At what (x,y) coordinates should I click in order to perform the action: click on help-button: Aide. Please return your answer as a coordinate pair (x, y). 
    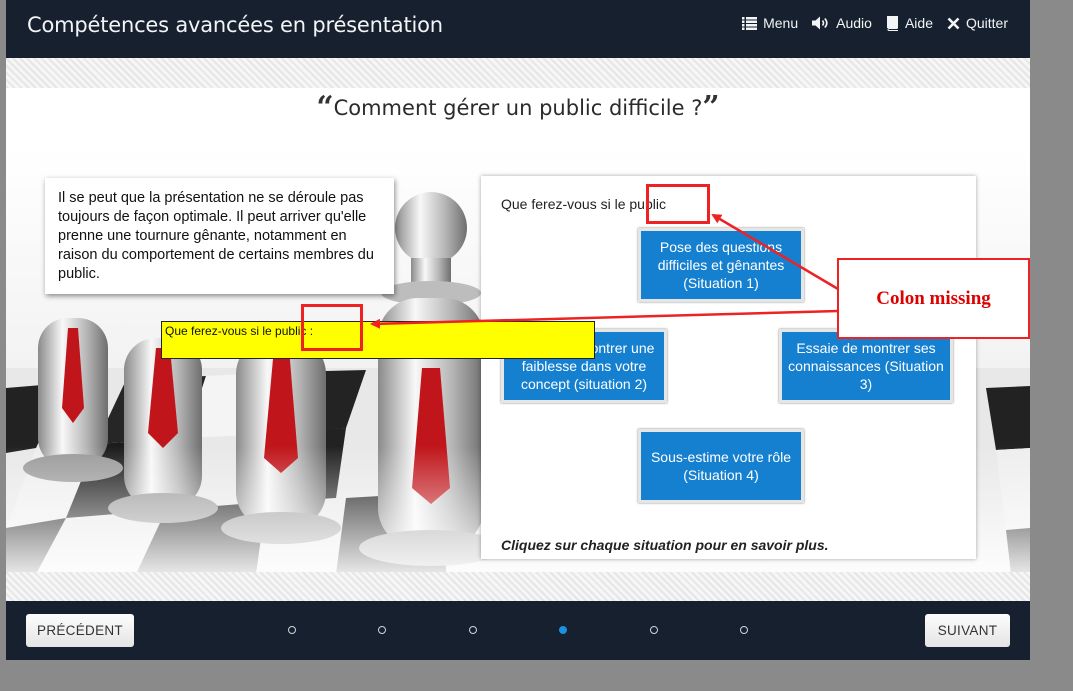
    Looking at the image, I should click on (909, 23).